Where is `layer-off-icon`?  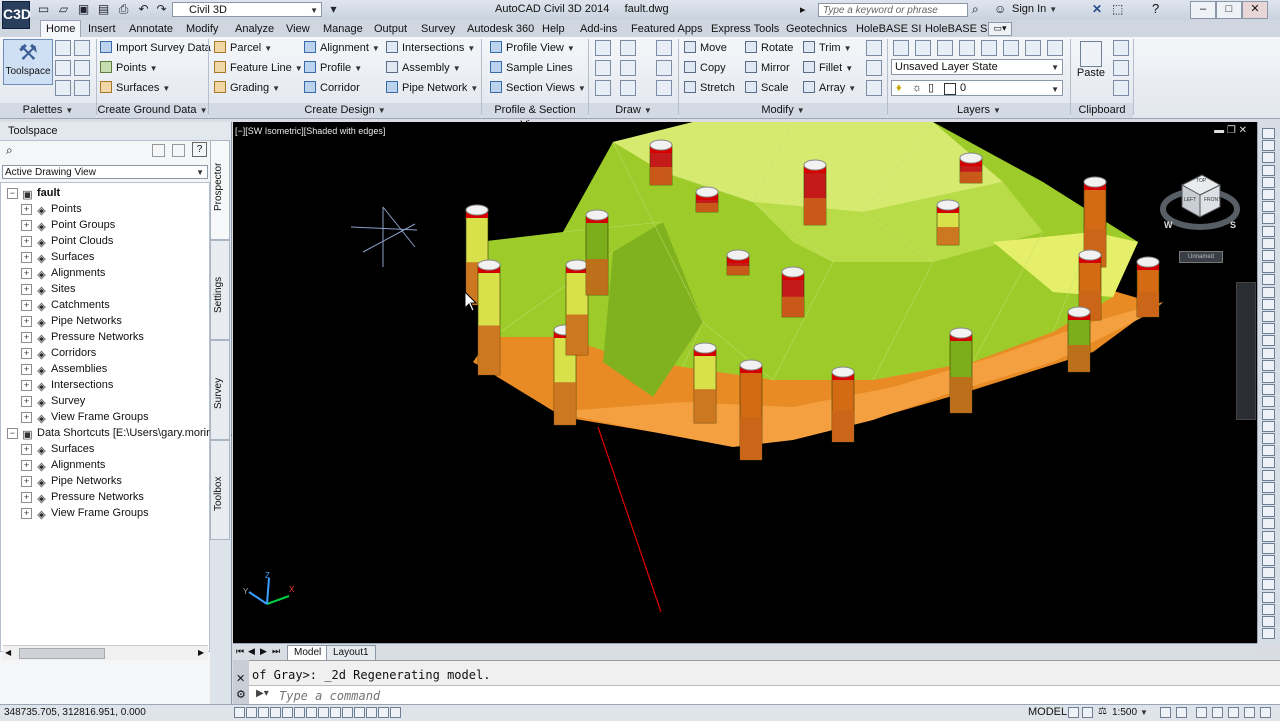 layer-off-icon is located at coordinates (945, 48).